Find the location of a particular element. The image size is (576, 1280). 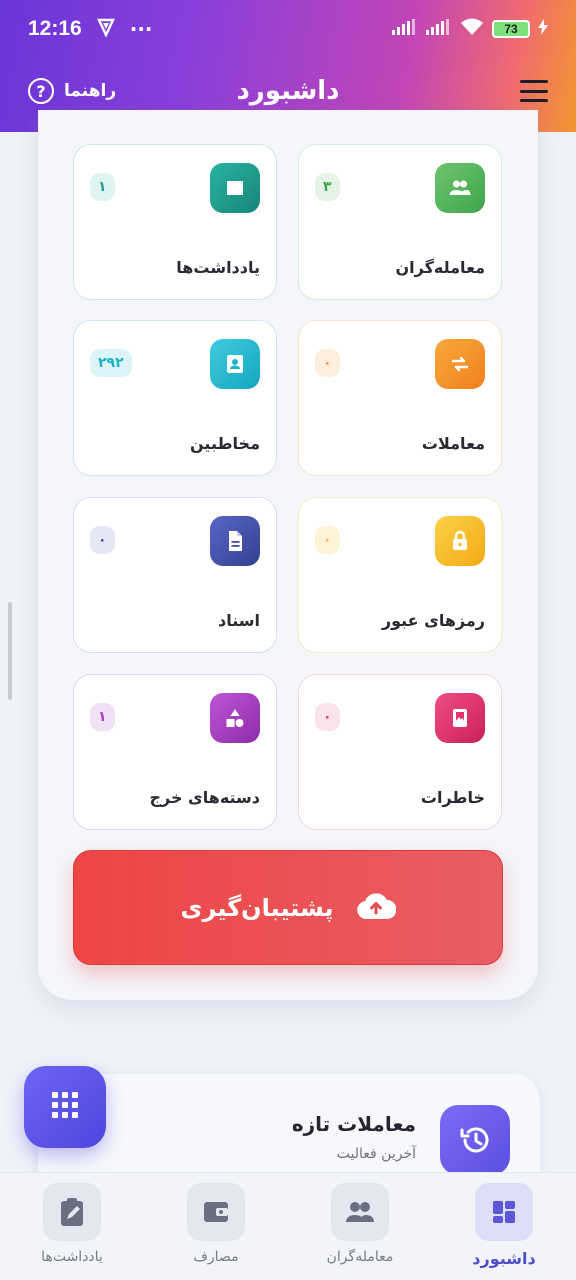

clipboard-icon is located at coordinates (72, 1212).